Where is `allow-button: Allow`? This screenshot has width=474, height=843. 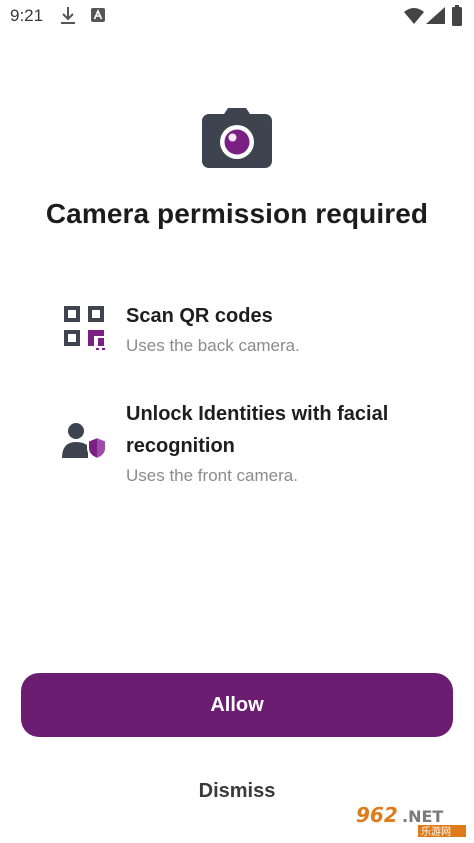
allow-button: Allow is located at coordinates (237, 705).